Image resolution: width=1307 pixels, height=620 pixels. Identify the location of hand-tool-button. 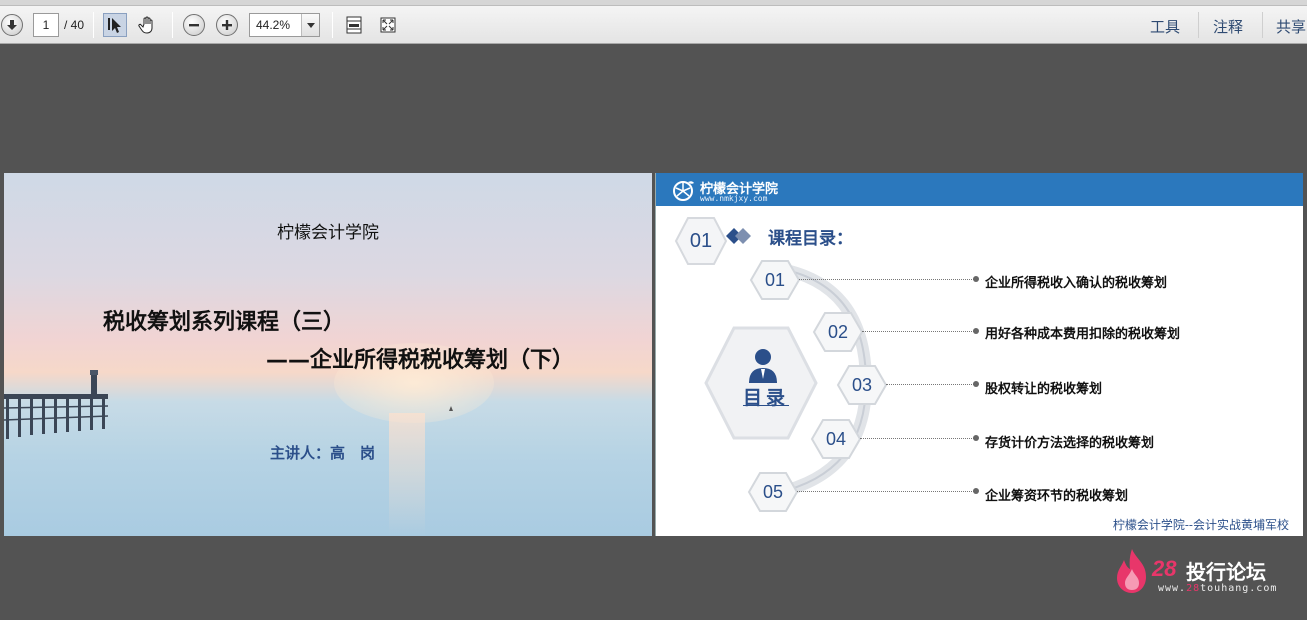
(148, 25).